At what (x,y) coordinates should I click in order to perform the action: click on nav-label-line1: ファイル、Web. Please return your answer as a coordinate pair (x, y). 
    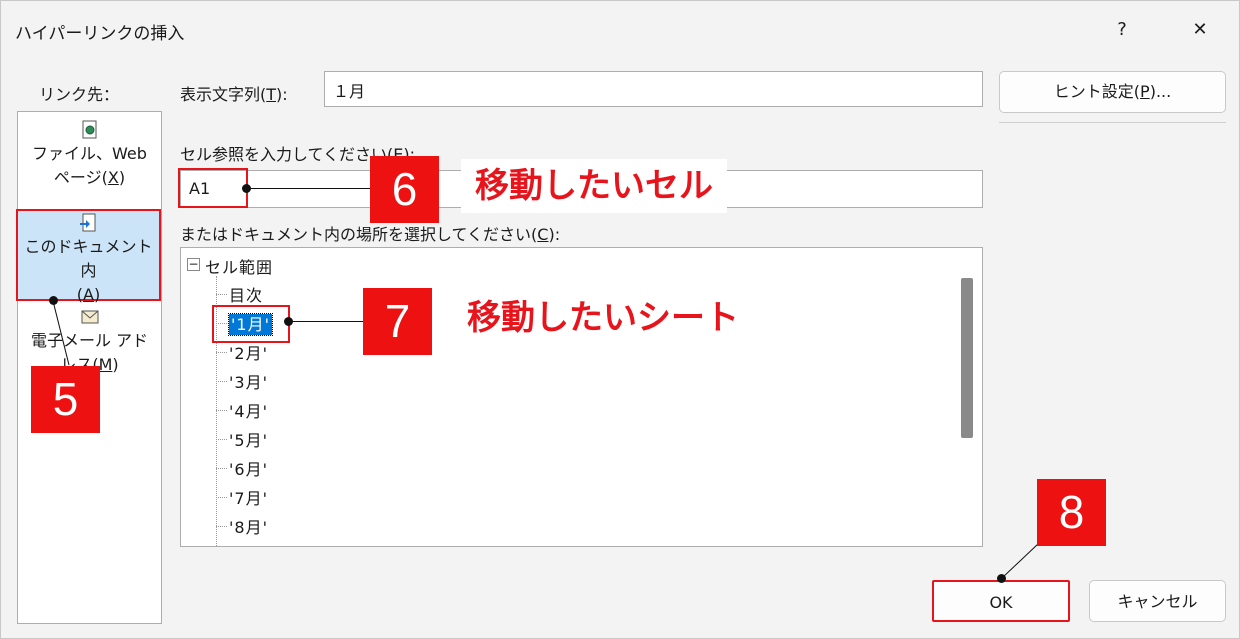
    Looking at the image, I should click on (89, 153).